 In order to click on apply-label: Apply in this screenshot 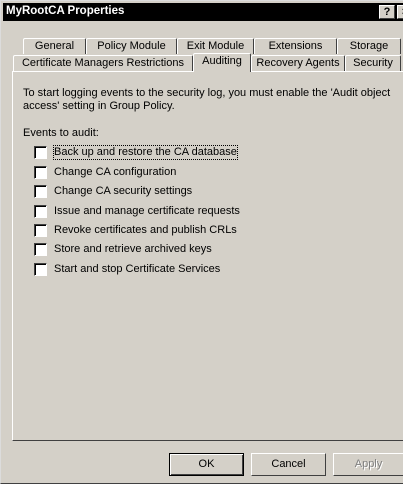, I will do `click(368, 464)`.